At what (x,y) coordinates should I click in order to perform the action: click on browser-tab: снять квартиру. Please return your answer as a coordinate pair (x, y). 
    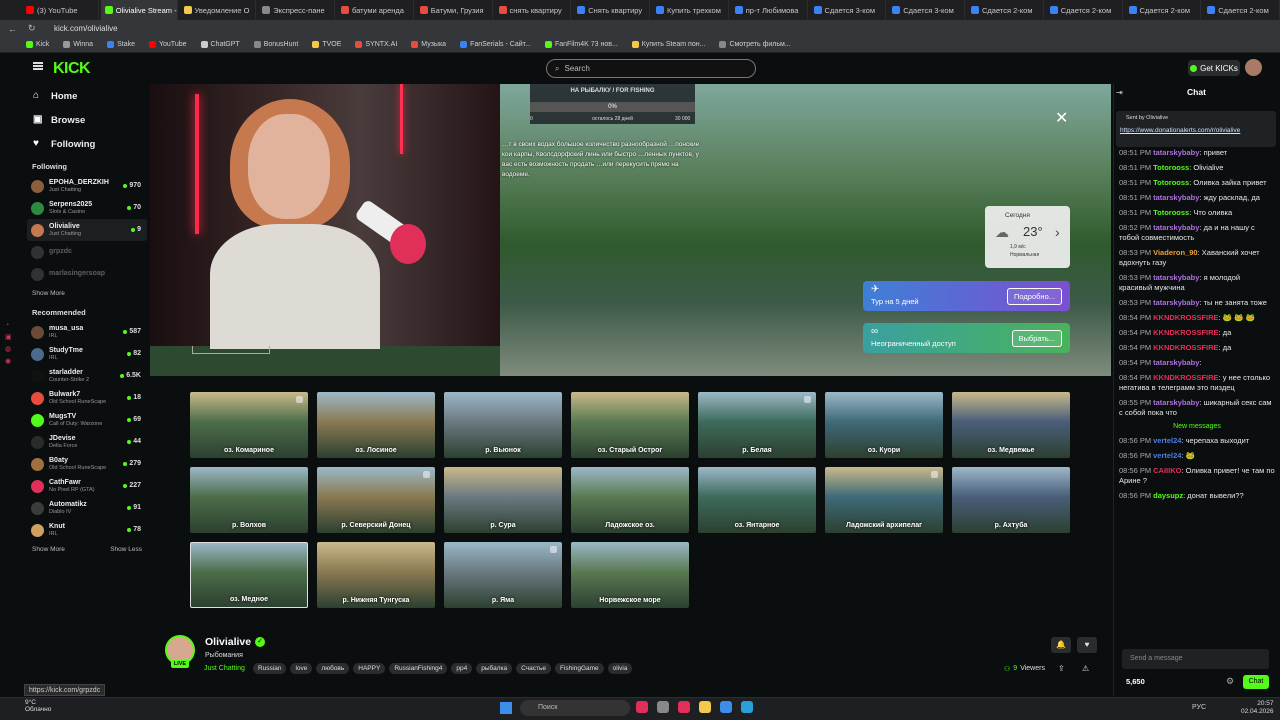
    Looking at the image, I should click on (533, 10).